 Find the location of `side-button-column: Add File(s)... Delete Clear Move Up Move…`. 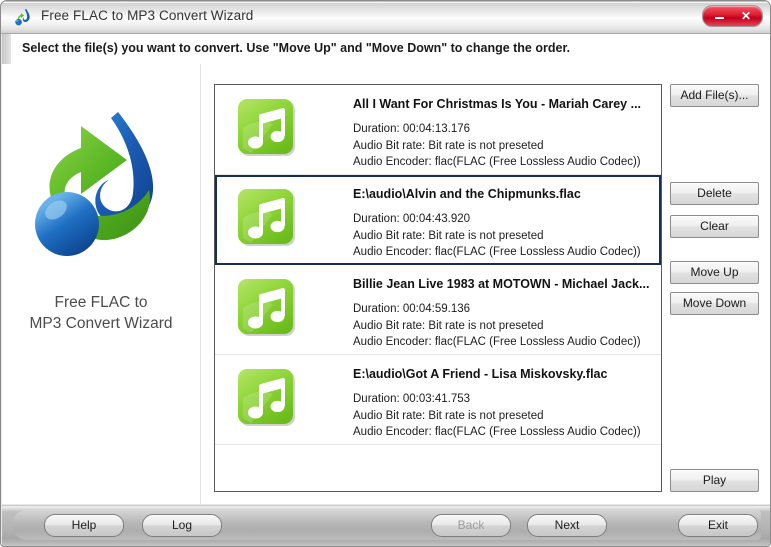

side-button-column: Add File(s)... Delete Clear Move Up Move… is located at coordinates (715, 199).